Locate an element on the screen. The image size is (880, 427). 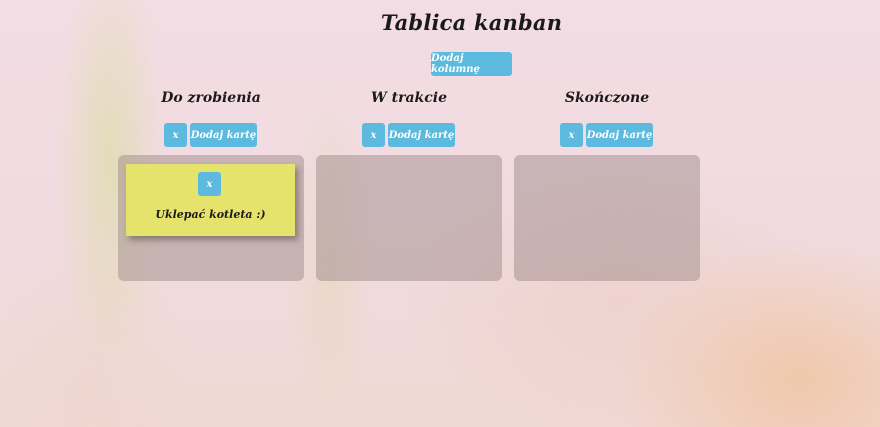
add-card-in-progress-button: Dodaj kartę is located at coordinates (421, 135).